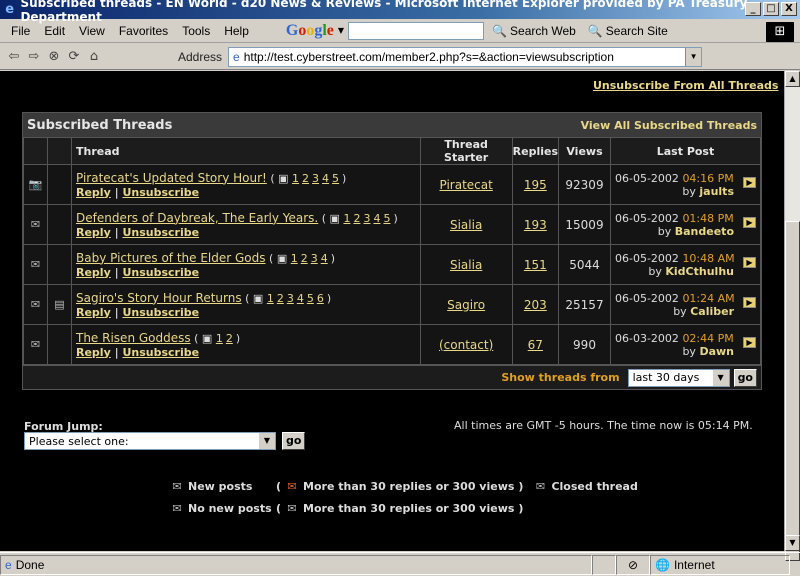 This screenshot has height=576, width=800. What do you see at coordinates (792, 543) in the screenshot?
I see `scroll-down-icon: ▼` at bounding box center [792, 543].